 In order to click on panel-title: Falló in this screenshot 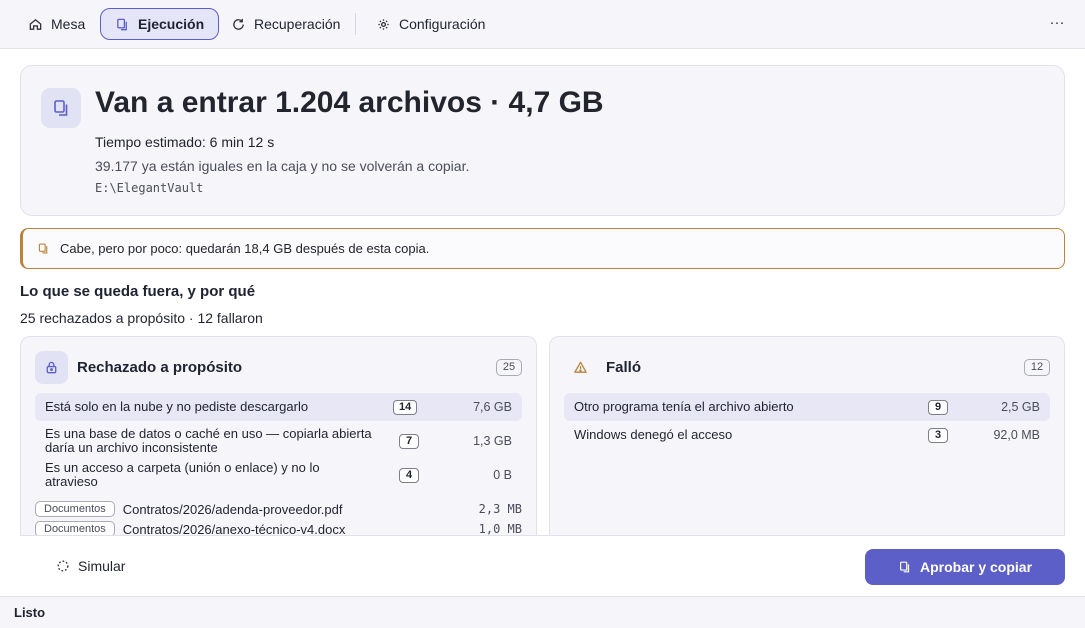, I will do `click(624, 367)`.